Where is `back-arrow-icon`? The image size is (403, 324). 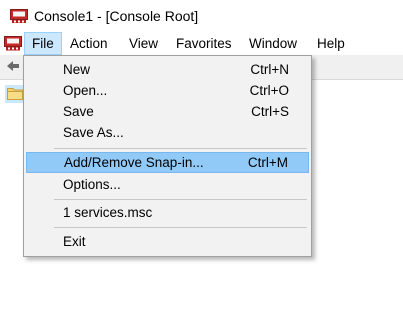
back-arrow-icon is located at coordinates (13, 66).